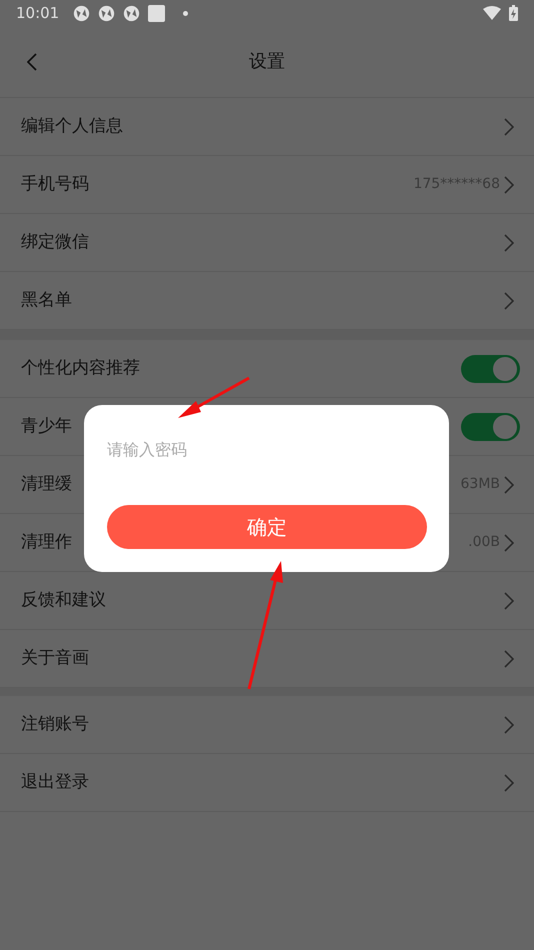 The height and width of the screenshot is (950, 534). Describe the element at coordinates (267, 527) in the screenshot. I see `confirm-button: 确定` at that location.